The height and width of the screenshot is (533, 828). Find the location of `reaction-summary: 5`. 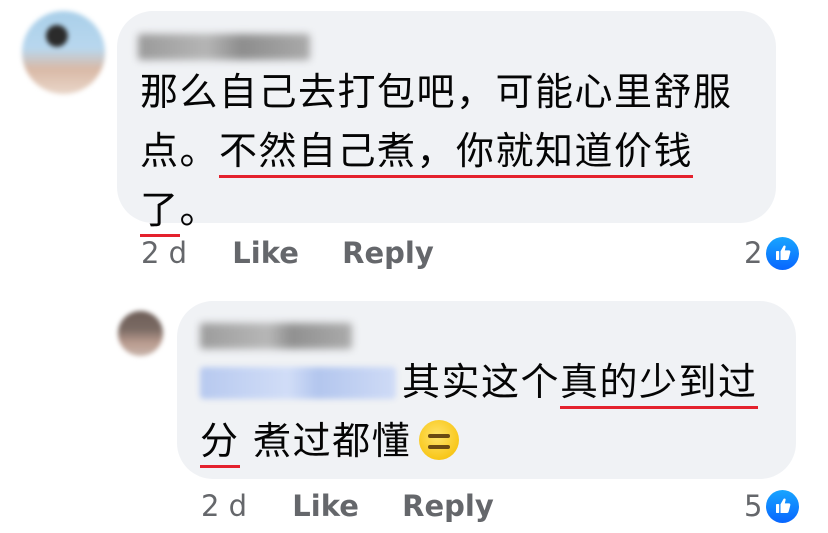

reaction-summary: 5 is located at coordinates (772, 506).